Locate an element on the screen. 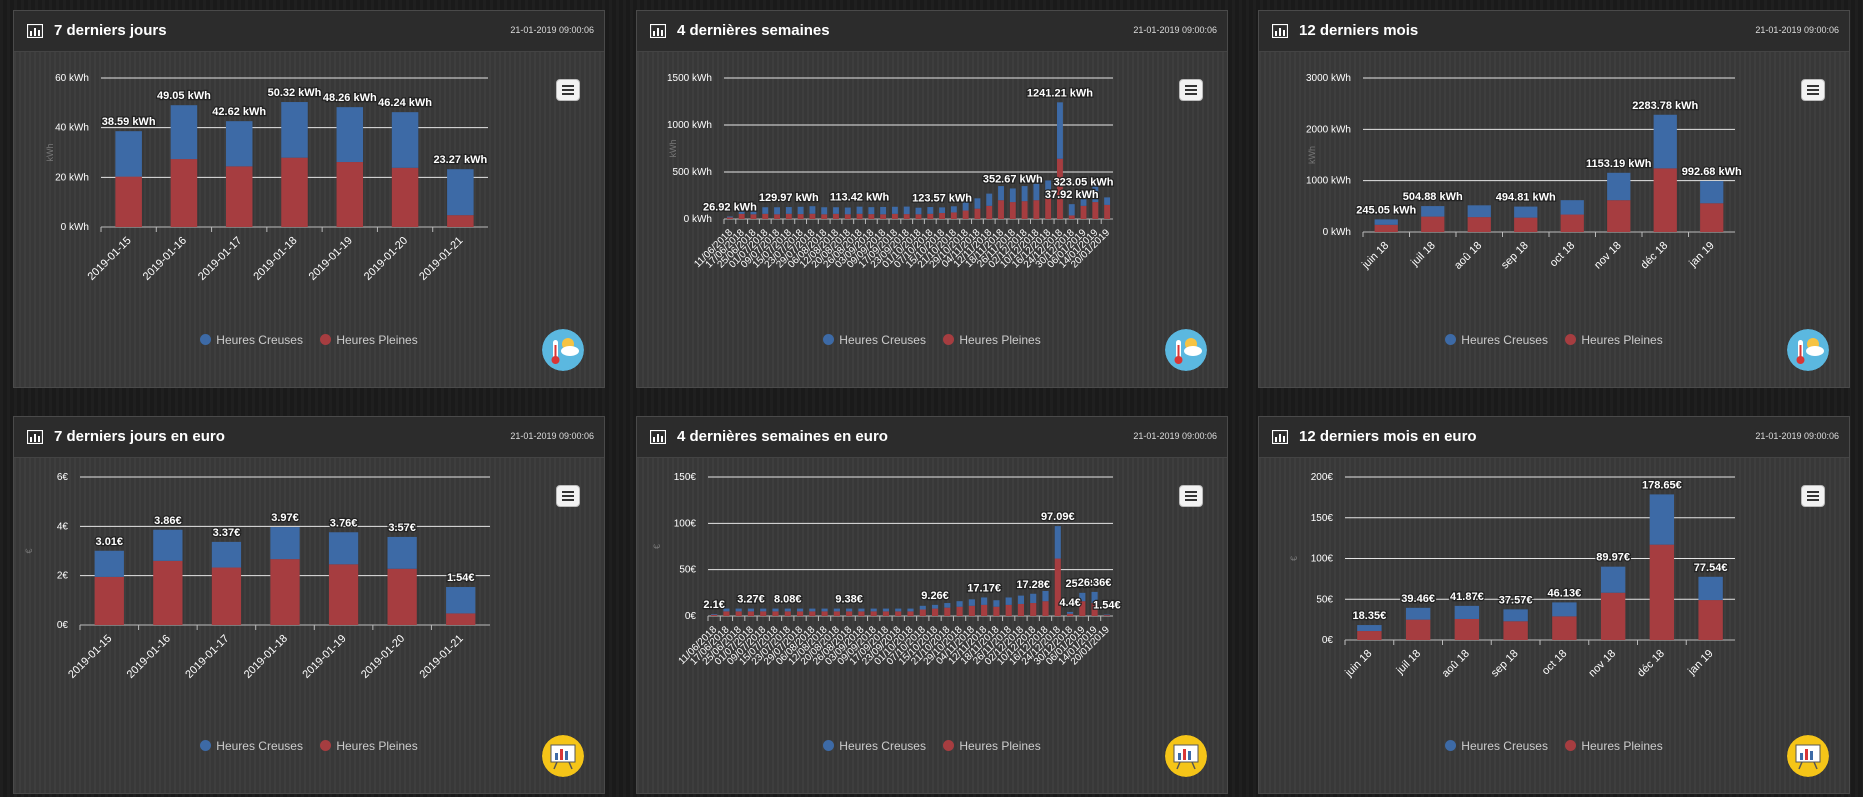 Image resolution: width=1863 pixels, height=797 pixels. x-tick-label: aoû 18 is located at coordinates (1456, 664).